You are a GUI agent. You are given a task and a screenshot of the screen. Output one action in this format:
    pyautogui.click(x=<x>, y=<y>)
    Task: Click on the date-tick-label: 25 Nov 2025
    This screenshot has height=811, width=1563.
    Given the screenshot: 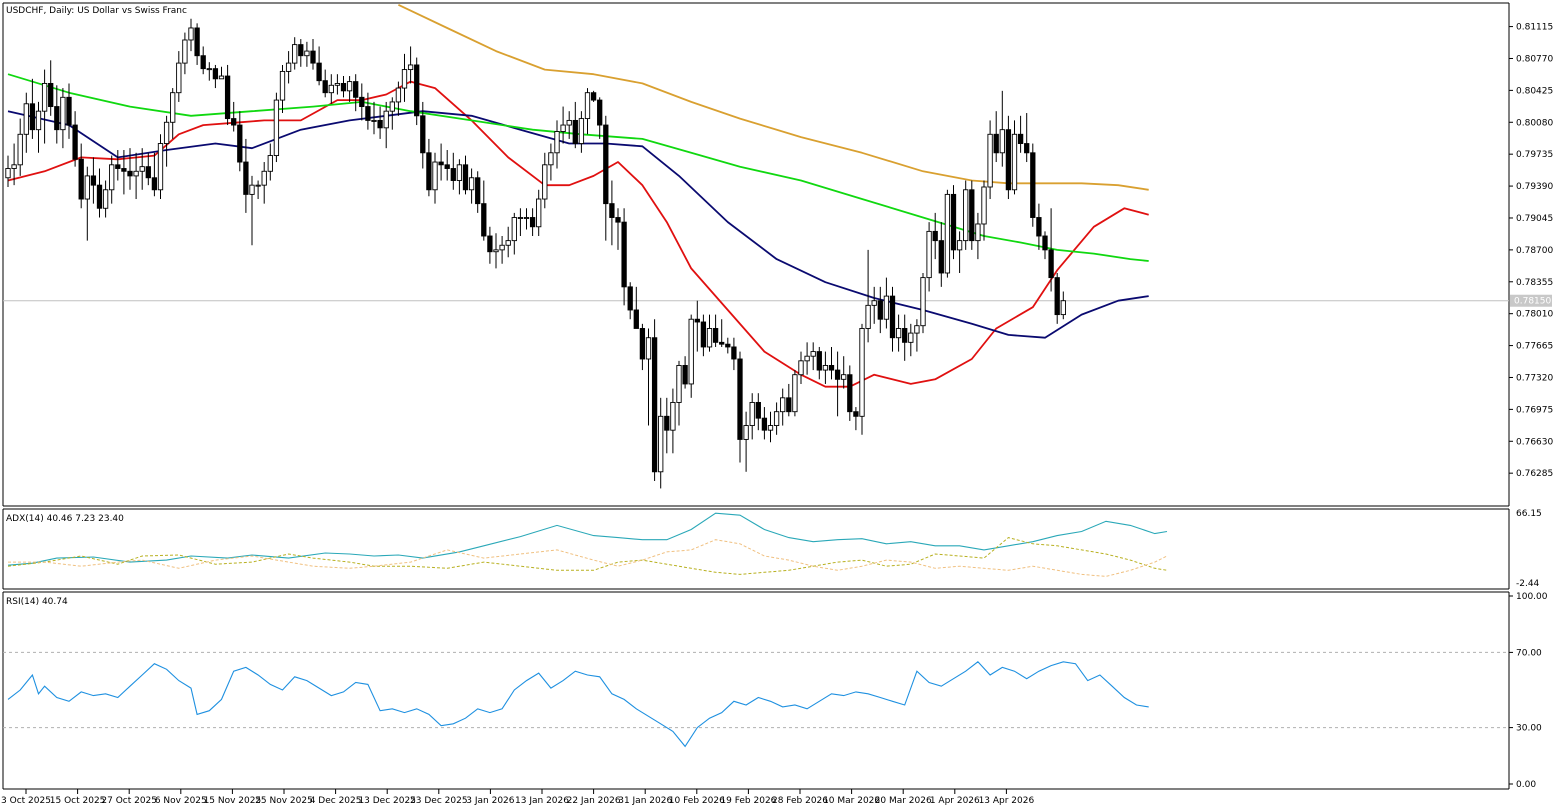 What is the action you would take?
    pyautogui.click(x=284, y=801)
    